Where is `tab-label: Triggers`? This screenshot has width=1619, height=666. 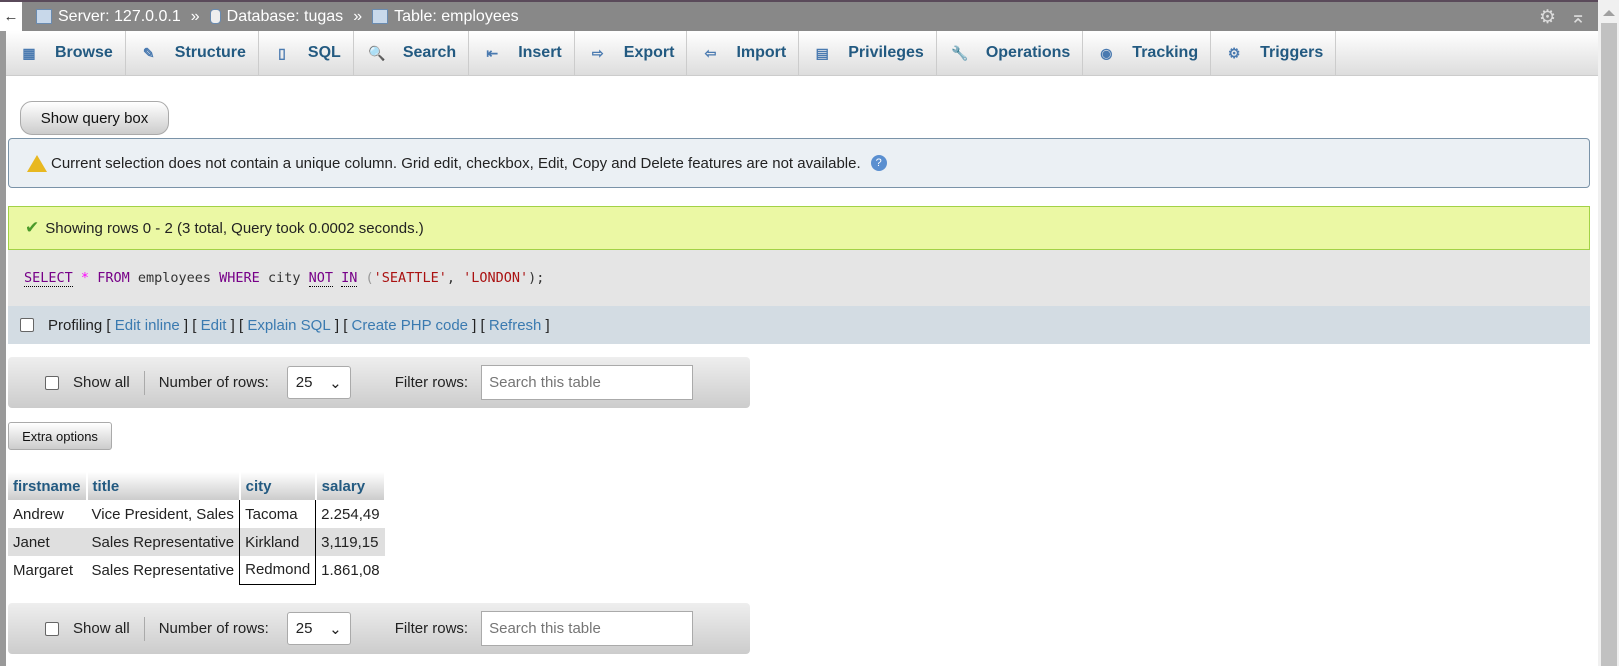
tab-label: Triggers is located at coordinates (1292, 52).